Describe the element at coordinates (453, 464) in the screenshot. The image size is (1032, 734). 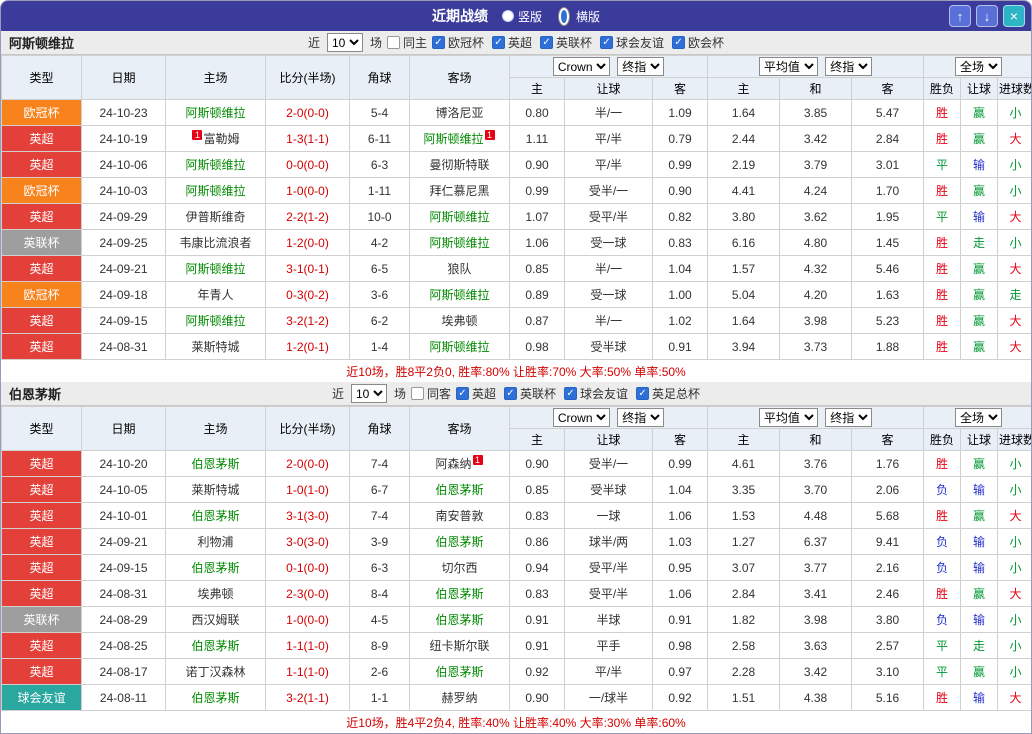
I see `team-link: 阿森纳` at that location.